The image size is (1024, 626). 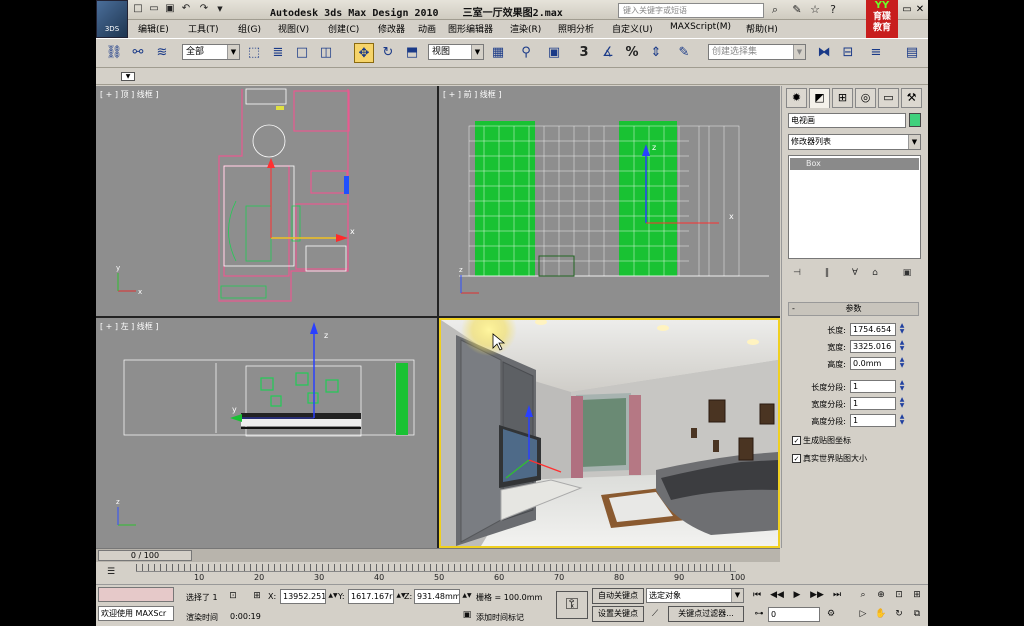 I want to click on menu-group: 组(G), so click(x=249, y=28).